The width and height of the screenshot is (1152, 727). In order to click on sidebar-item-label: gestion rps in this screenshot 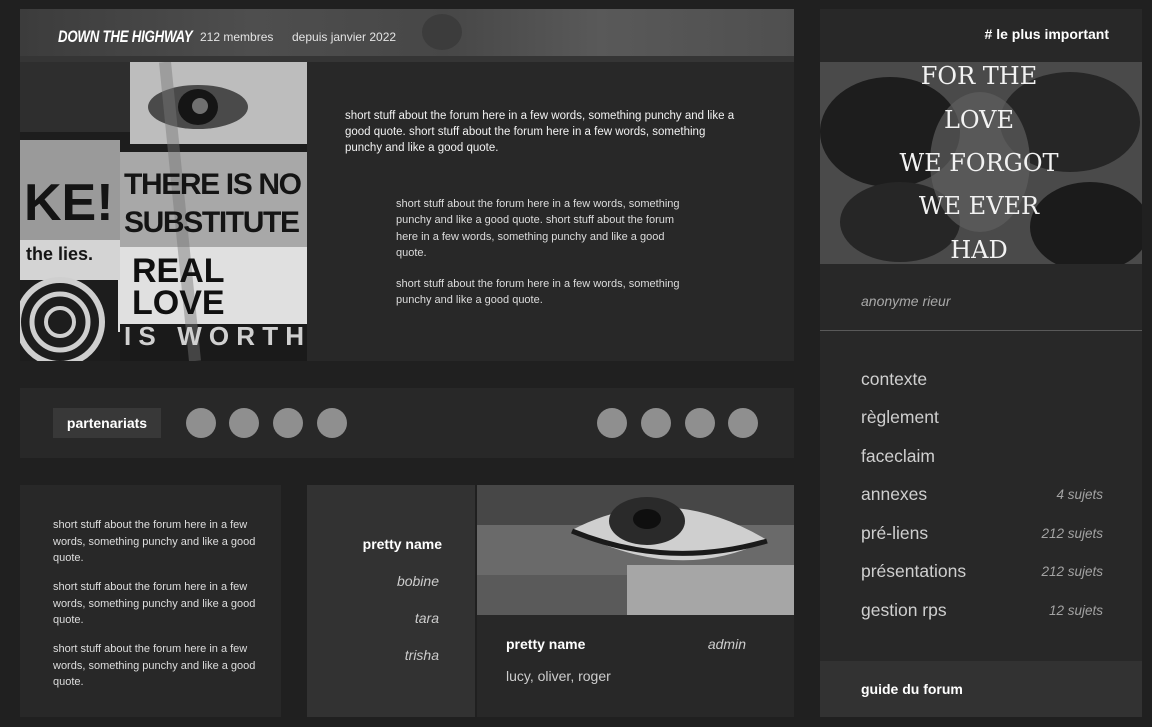, I will do `click(904, 610)`.